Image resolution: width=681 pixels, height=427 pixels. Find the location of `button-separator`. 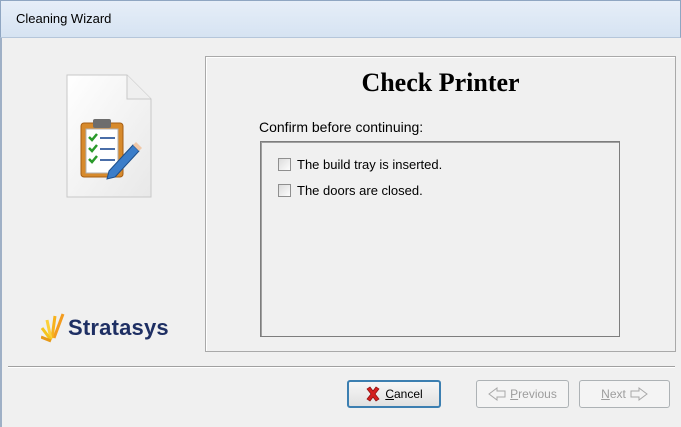

button-separator is located at coordinates (341, 367).